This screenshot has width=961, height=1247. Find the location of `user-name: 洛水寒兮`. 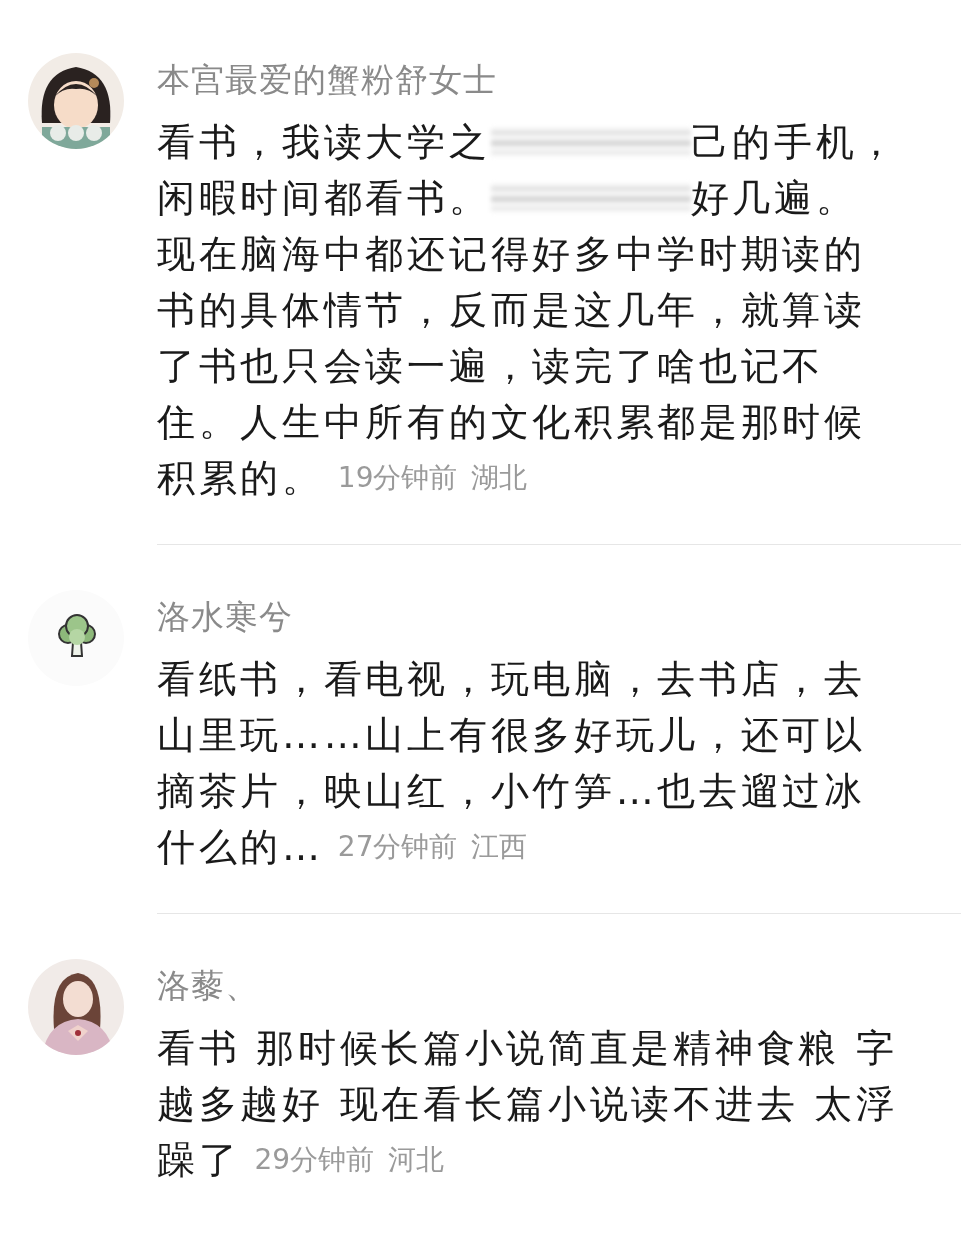

user-name: 洛水寒兮 is located at coordinates (225, 617).